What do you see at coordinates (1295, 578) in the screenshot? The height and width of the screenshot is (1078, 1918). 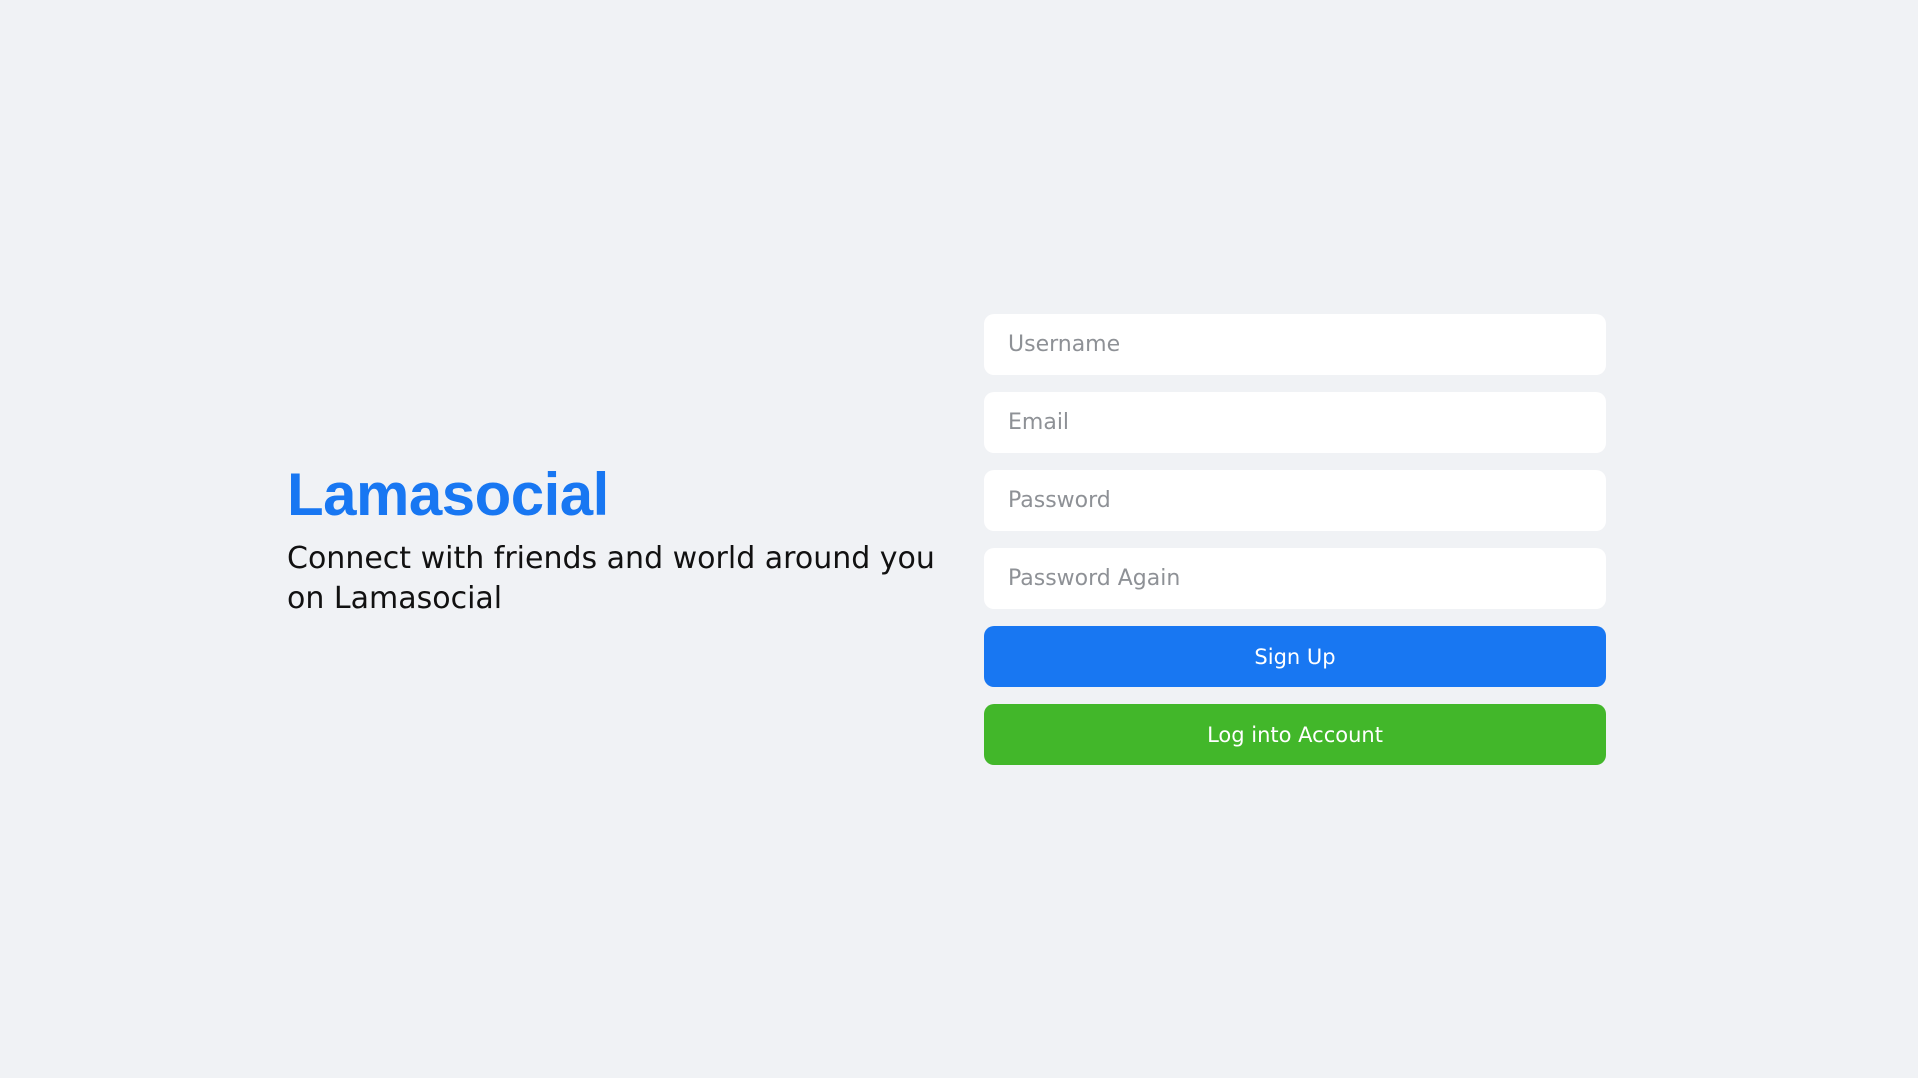 I see `password-again-input` at bounding box center [1295, 578].